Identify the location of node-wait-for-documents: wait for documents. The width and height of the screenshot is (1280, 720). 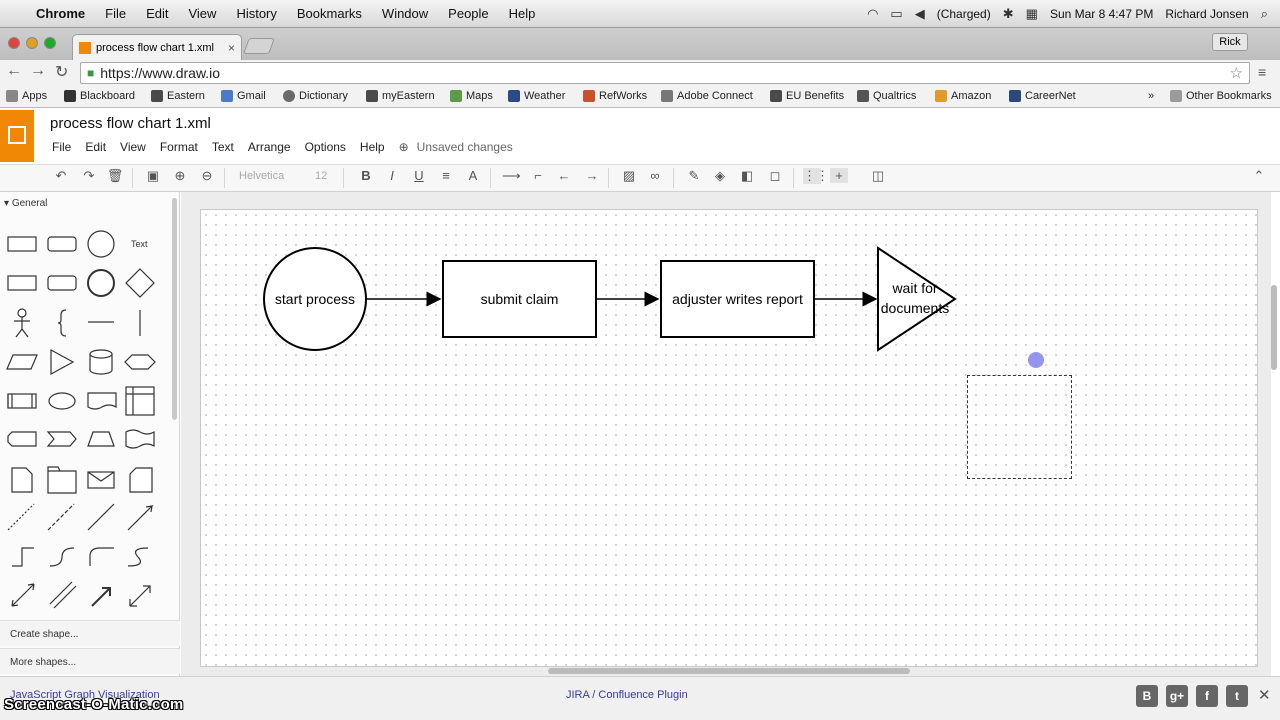
(915, 298).